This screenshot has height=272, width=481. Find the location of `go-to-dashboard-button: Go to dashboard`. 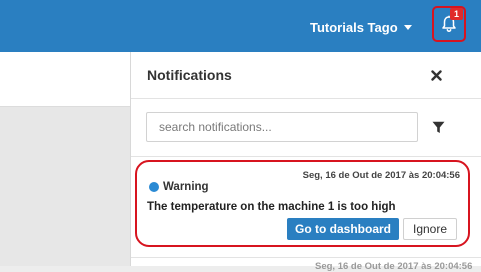

go-to-dashboard-button: Go to dashboard is located at coordinates (343, 229).